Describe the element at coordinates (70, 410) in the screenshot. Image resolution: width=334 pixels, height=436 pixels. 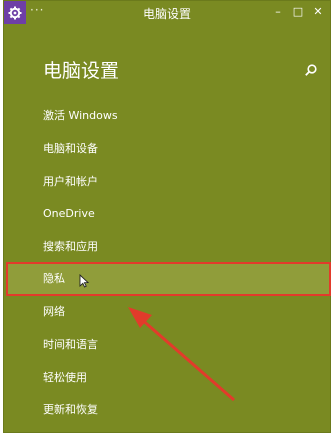
I see `nav-item-update-and-recovery: 更新和恢复` at that location.